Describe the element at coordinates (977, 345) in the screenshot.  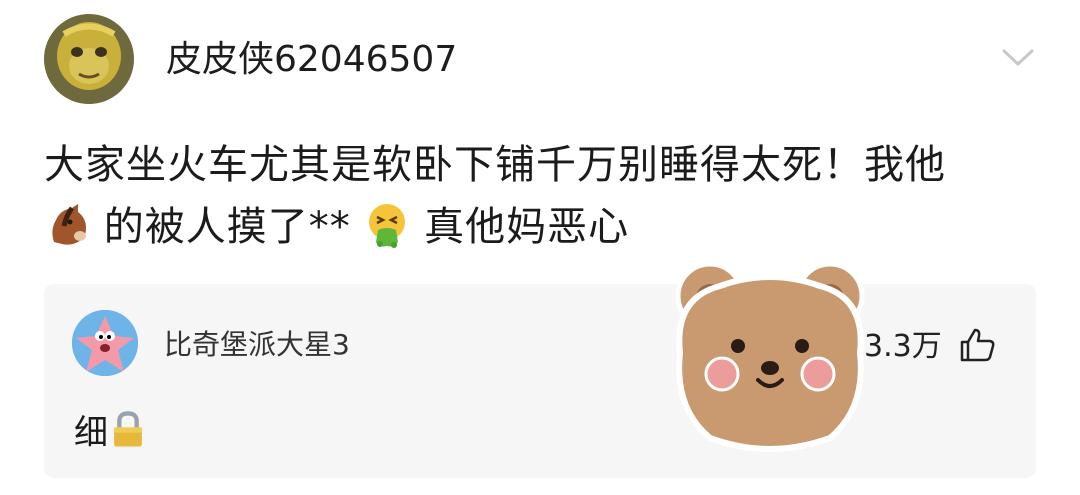
I see `thumbs-up-icon` at that location.